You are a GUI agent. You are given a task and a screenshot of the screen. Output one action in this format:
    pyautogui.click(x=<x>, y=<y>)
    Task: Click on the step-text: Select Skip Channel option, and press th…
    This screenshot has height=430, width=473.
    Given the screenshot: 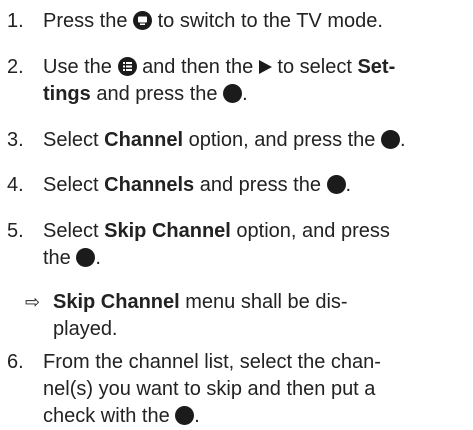 What is the action you would take?
    pyautogui.click(x=257, y=245)
    